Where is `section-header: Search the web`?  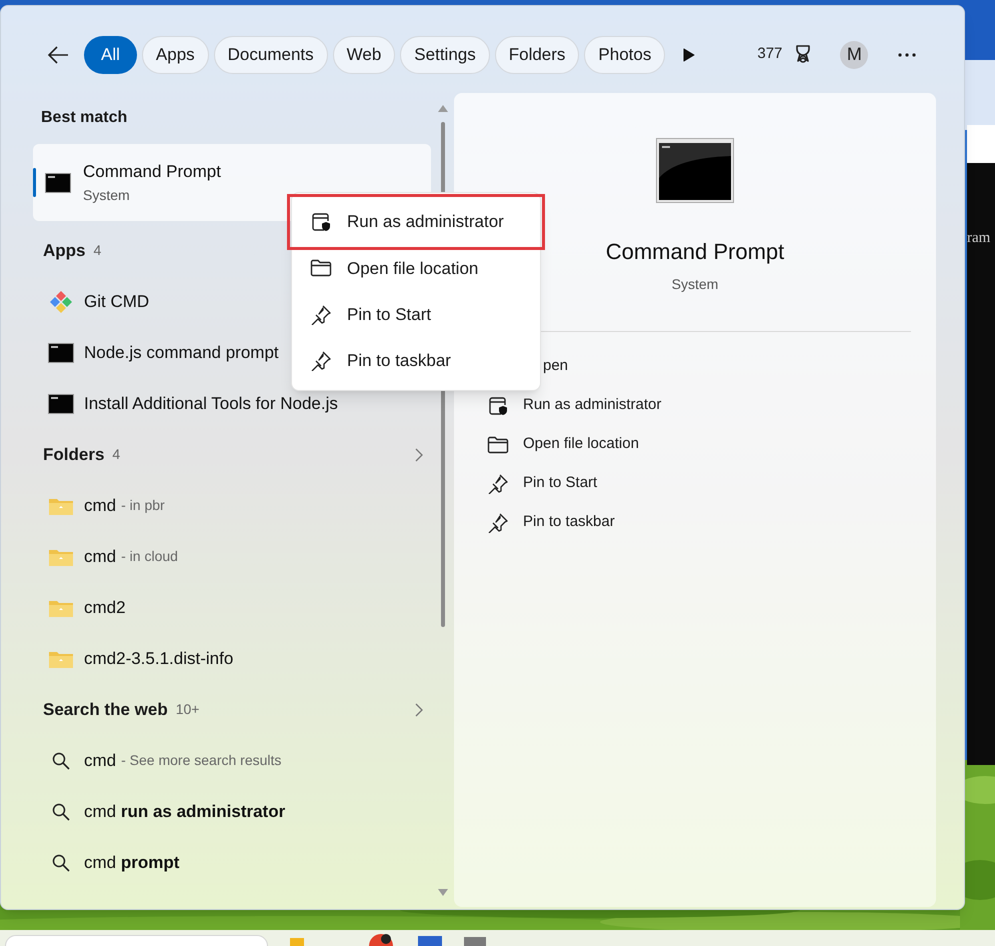
section-header: Search the web is located at coordinates (105, 709).